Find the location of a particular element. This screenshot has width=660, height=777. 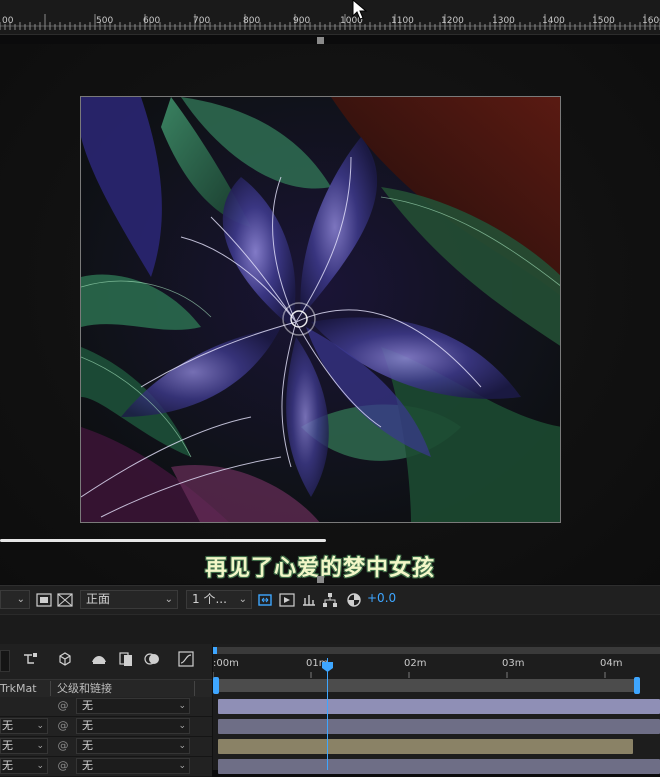

layer-row: @ 无 ⌄ is located at coordinates (106, 707).